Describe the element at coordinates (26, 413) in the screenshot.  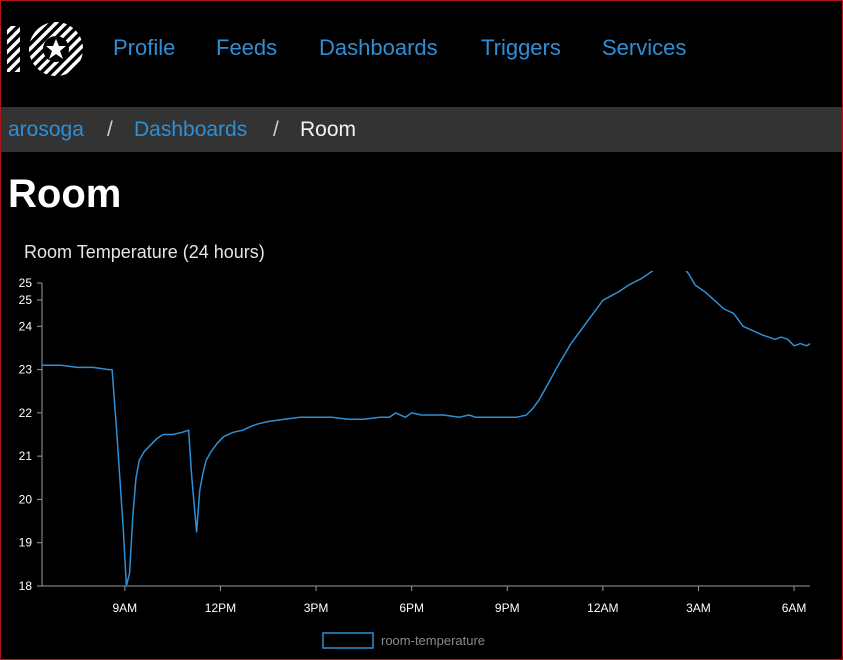
I see `y-tick-label: 22` at that location.